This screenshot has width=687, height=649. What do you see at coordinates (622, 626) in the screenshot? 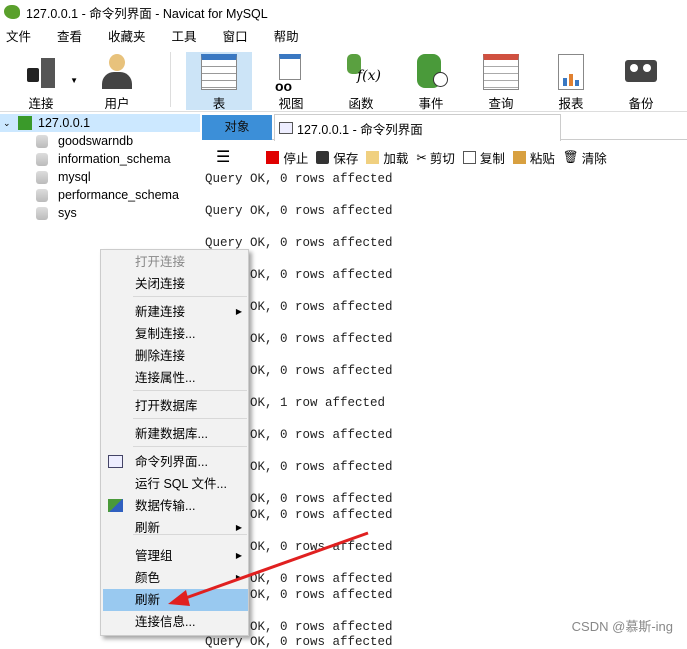
I see `watermark: CSDN @慕斯-ing` at bounding box center [622, 626].